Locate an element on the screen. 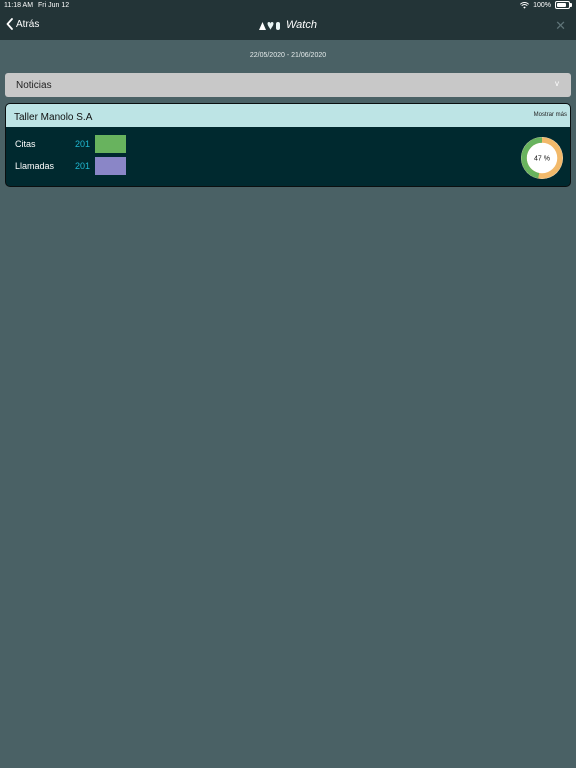 Image resolution: width=576 pixels, height=768 pixels. chevron-down-icon: v is located at coordinates (557, 83).